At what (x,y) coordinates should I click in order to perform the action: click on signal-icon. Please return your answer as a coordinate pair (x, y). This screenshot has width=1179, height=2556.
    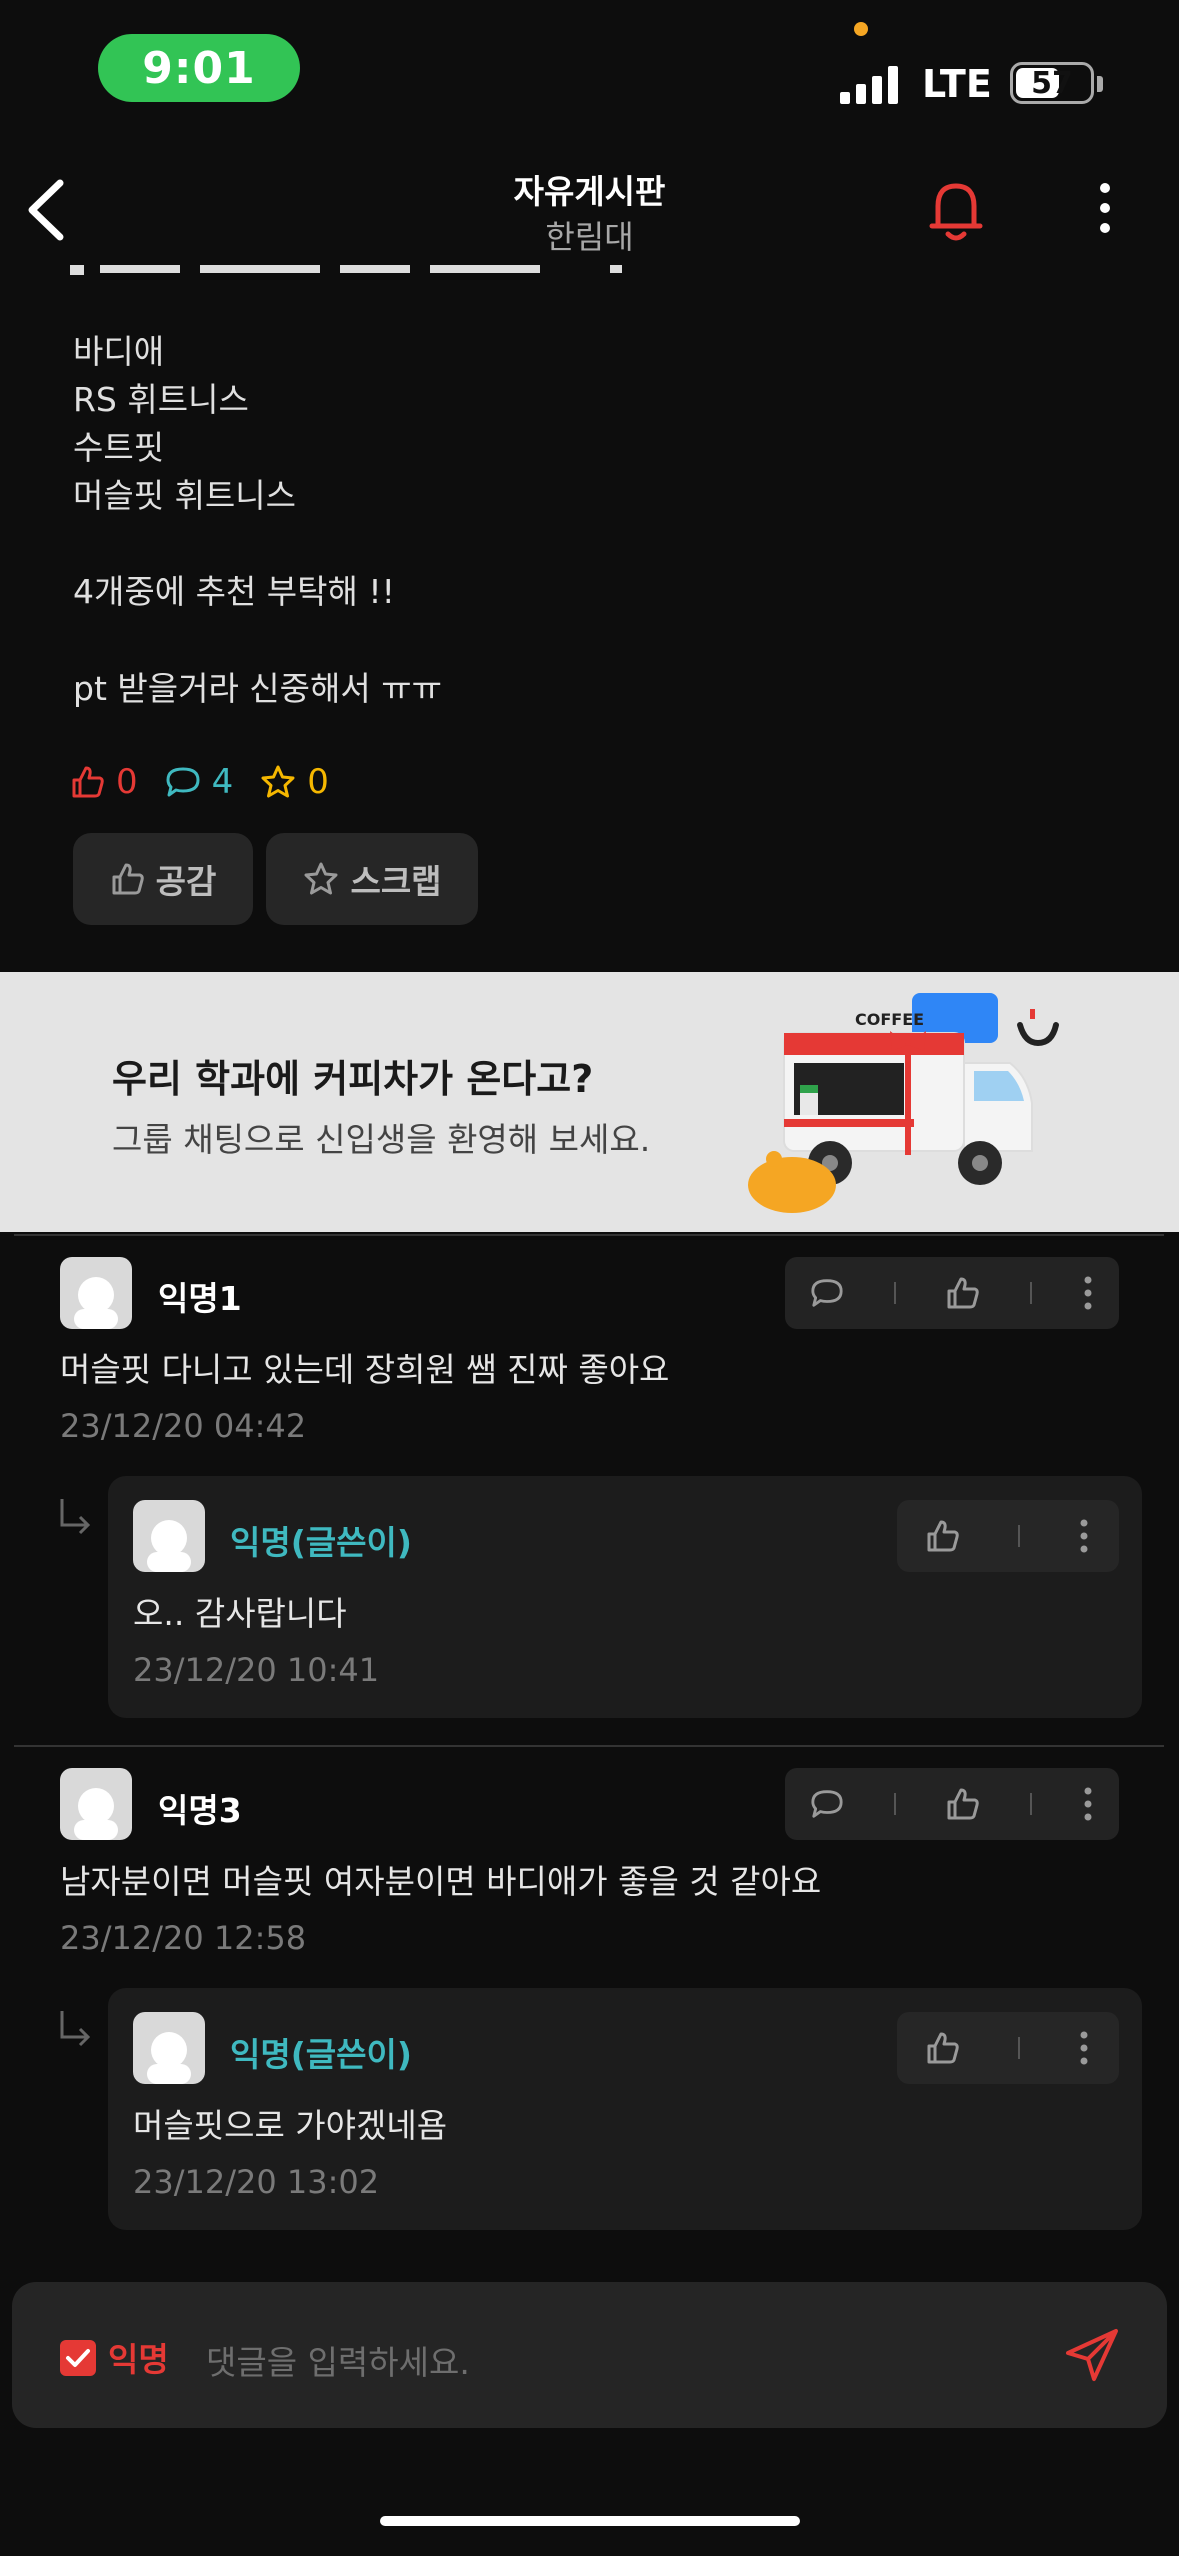
    Looking at the image, I should click on (869, 84).